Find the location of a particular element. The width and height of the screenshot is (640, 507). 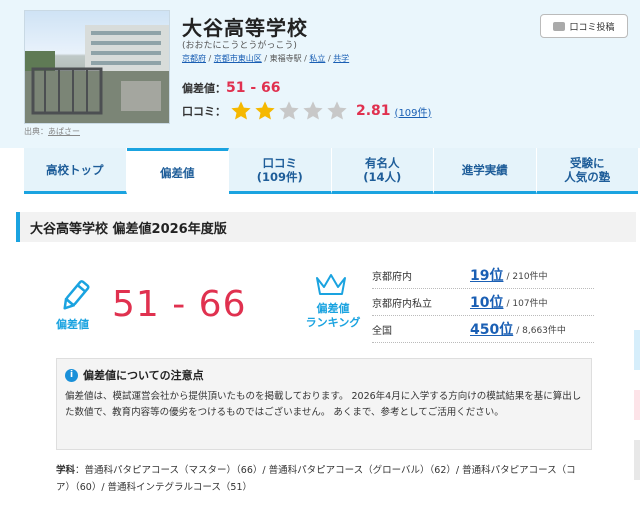

ranking-name: 全国 is located at coordinates (382, 331).